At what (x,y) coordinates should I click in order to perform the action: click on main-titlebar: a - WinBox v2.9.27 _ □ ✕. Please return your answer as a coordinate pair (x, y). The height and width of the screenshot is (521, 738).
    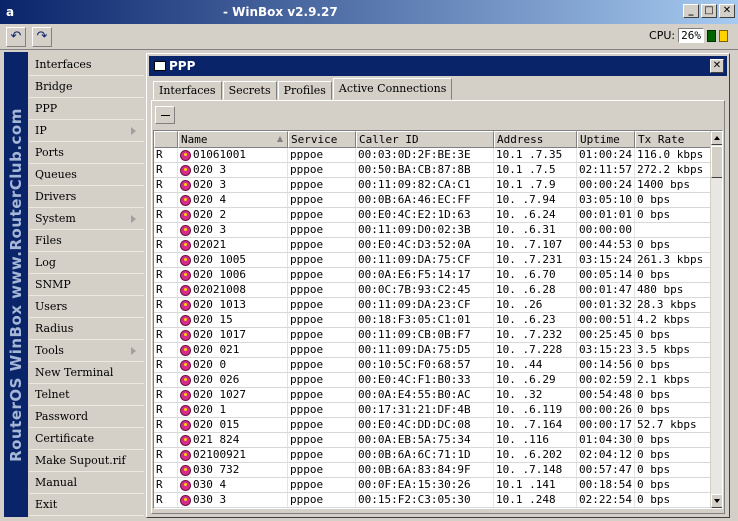
    Looking at the image, I should click on (369, 12).